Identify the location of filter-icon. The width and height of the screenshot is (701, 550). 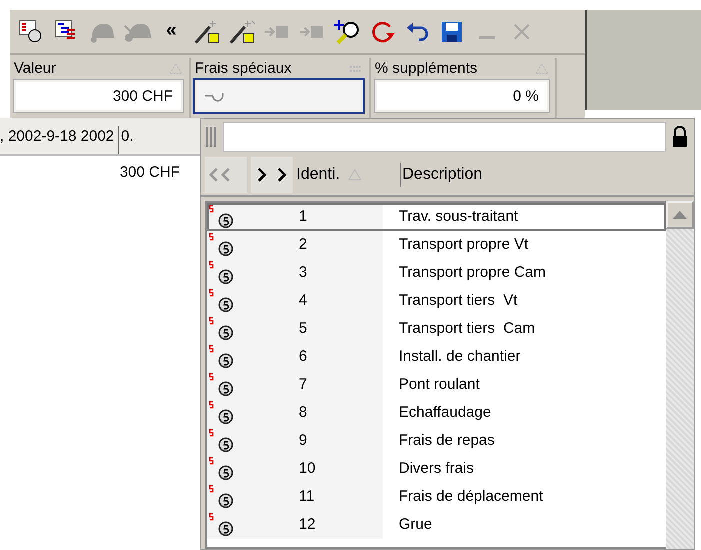
(356, 69).